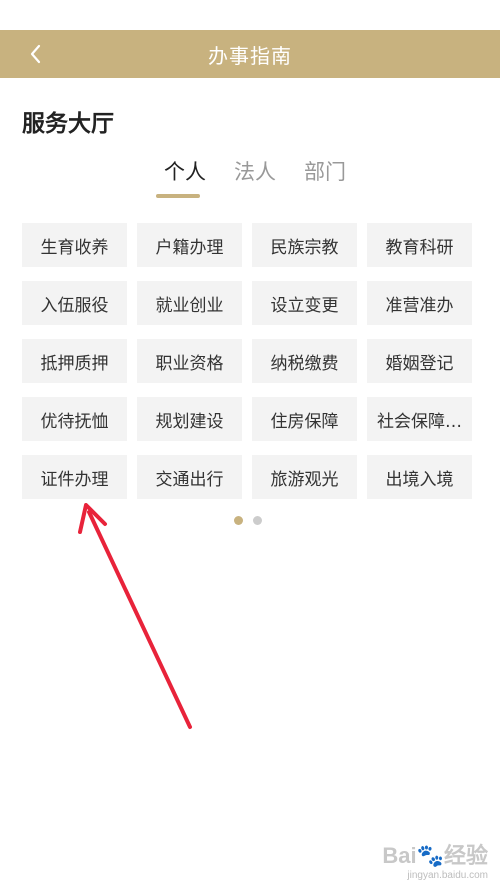  I want to click on page-indicator, so click(248, 520).